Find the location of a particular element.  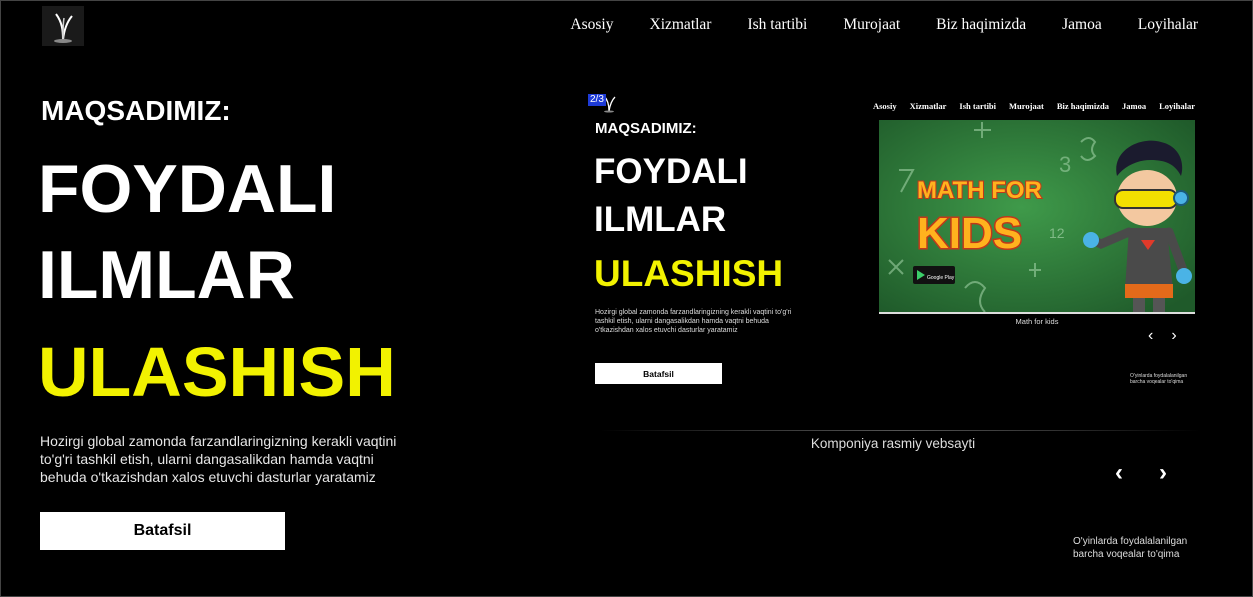

nav-item-ish-tartibi: Ish tartibi is located at coordinates (777, 25).